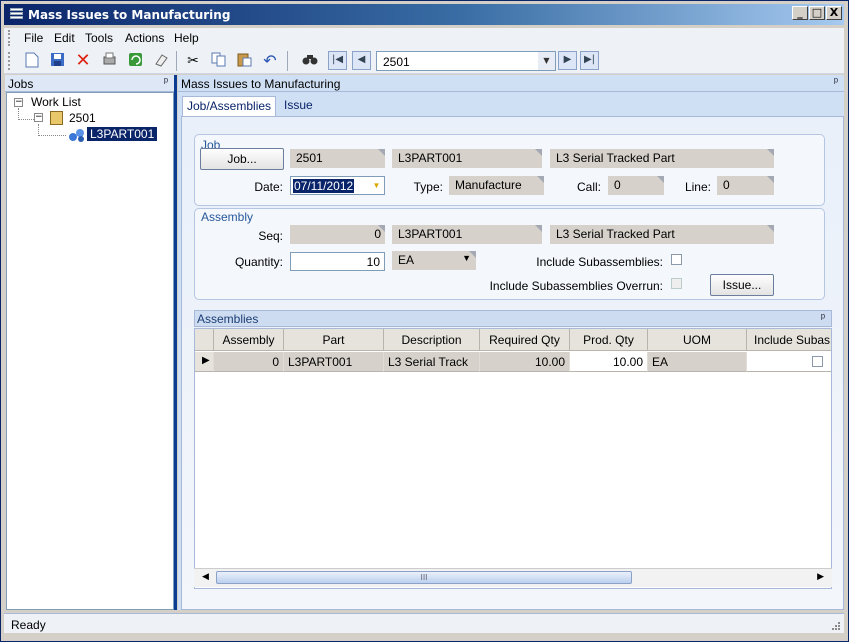 This screenshot has width=849, height=642. What do you see at coordinates (406, 260) in the screenshot?
I see `uom-value: EA` at bounding box center [406, 260].